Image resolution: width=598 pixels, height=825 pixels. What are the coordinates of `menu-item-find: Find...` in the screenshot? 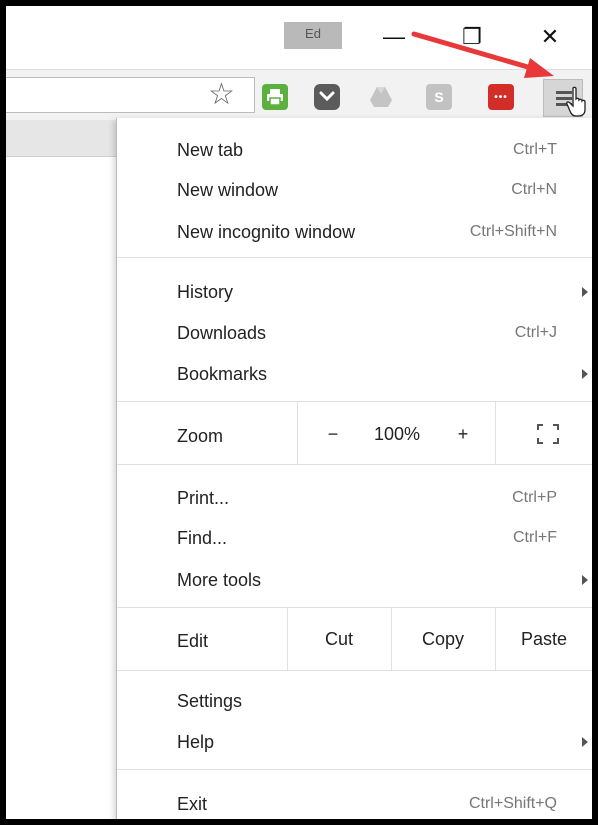 It's located at (202, 538).